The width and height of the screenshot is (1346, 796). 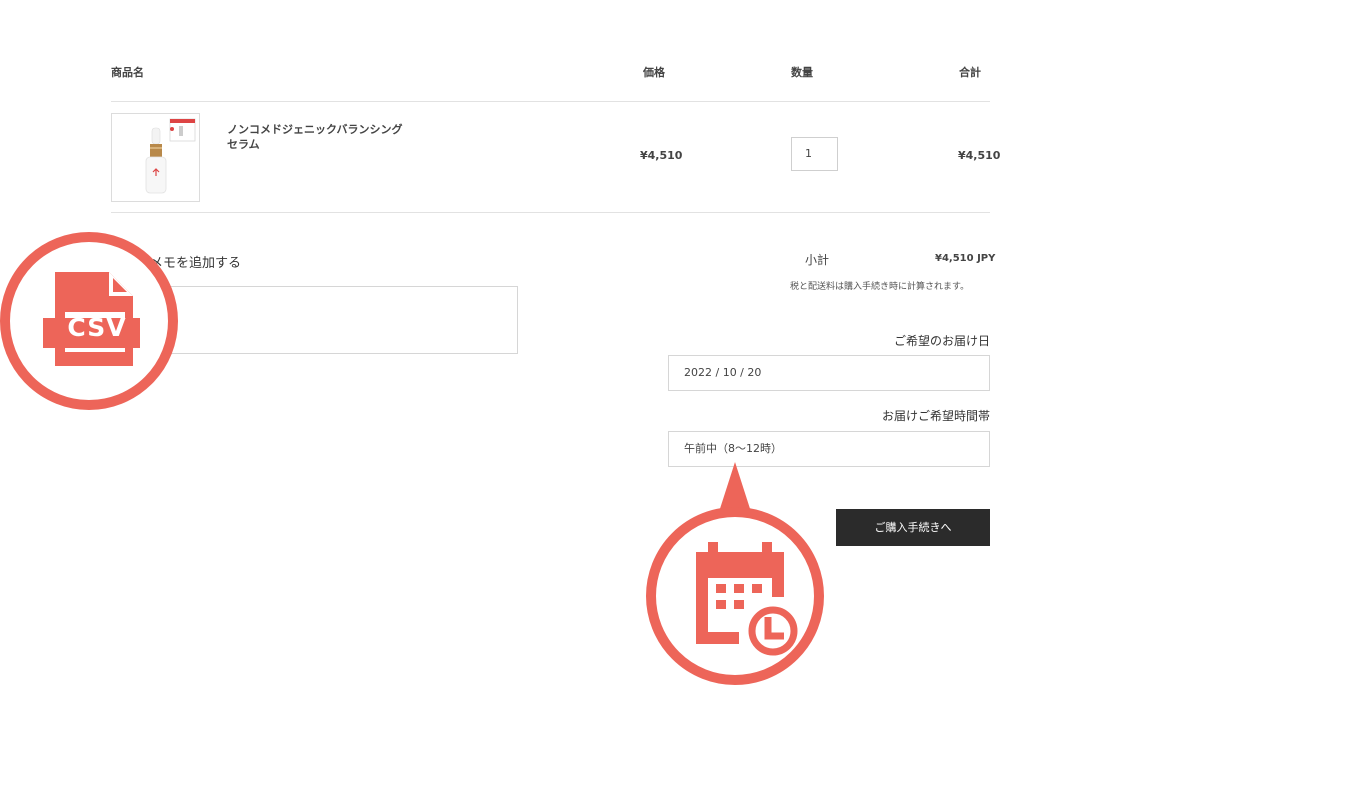 What do you see at coordinates (97, 327) in the screenshot?
I see `csv-label: CSV` at bounding box center [97, 327].